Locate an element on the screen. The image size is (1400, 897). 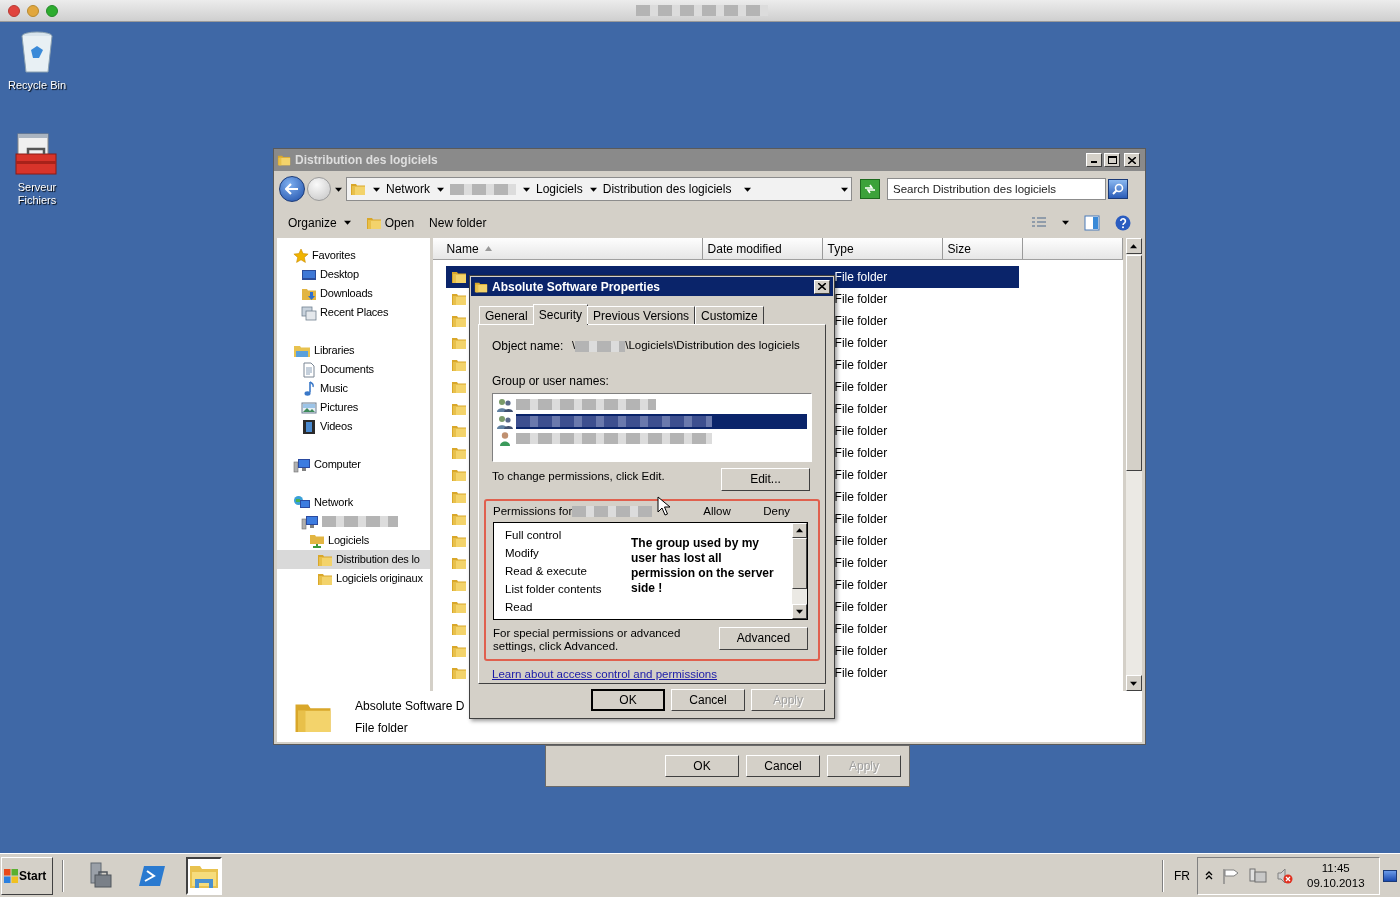
column-label: Allow is located at coordinates (717, 511).